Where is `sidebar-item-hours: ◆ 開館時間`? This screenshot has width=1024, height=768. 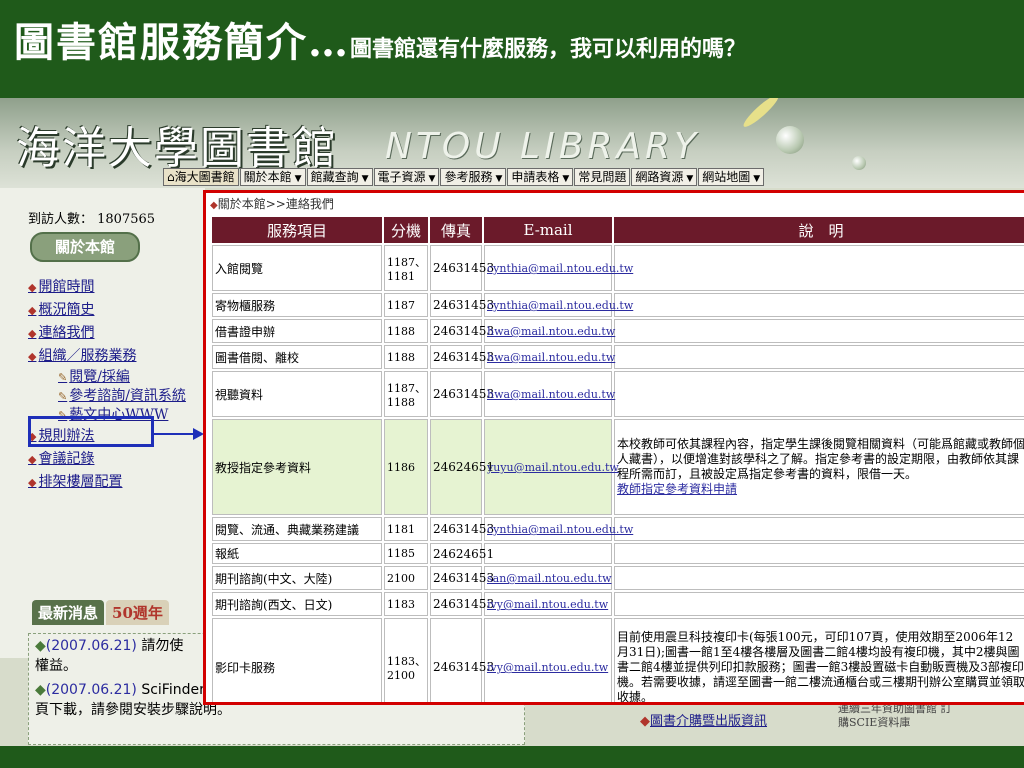
sidebar-item-hours: ◆ 開館時間 is located at coordinates (107, 287).